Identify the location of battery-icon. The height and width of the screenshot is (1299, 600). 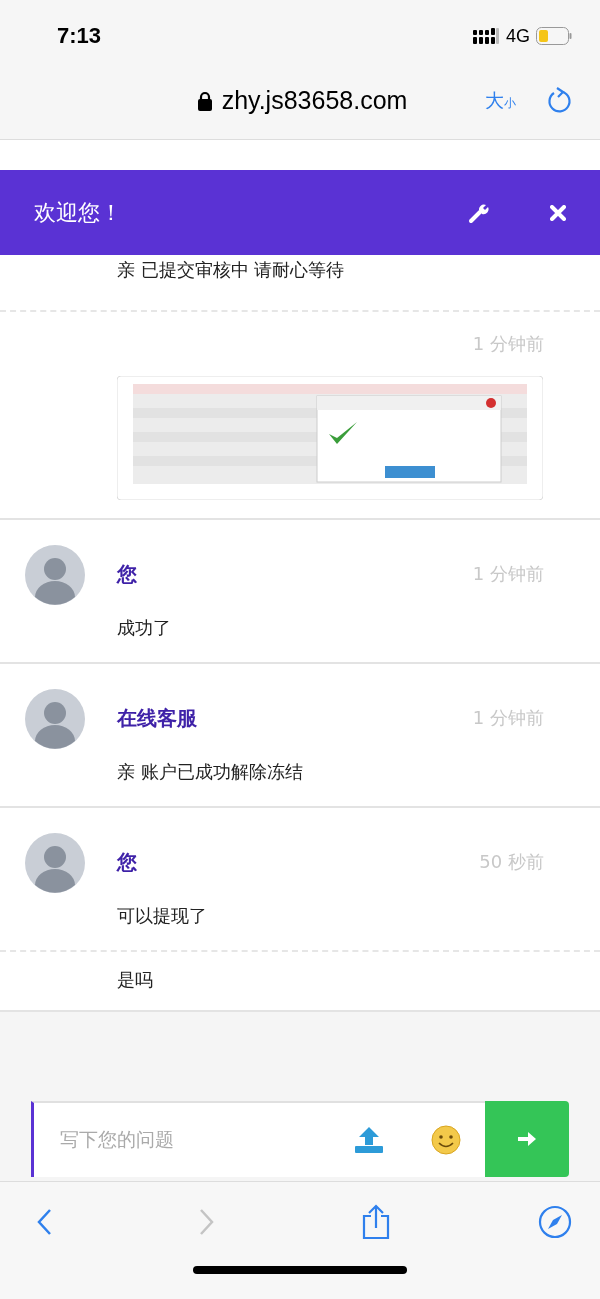
(554, 36).